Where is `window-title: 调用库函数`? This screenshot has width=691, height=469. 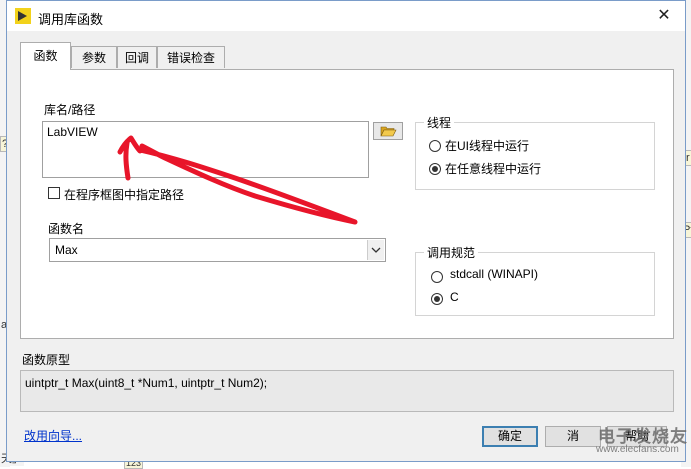 window-title: 调用库函数 is located at coordinates (71, 19).